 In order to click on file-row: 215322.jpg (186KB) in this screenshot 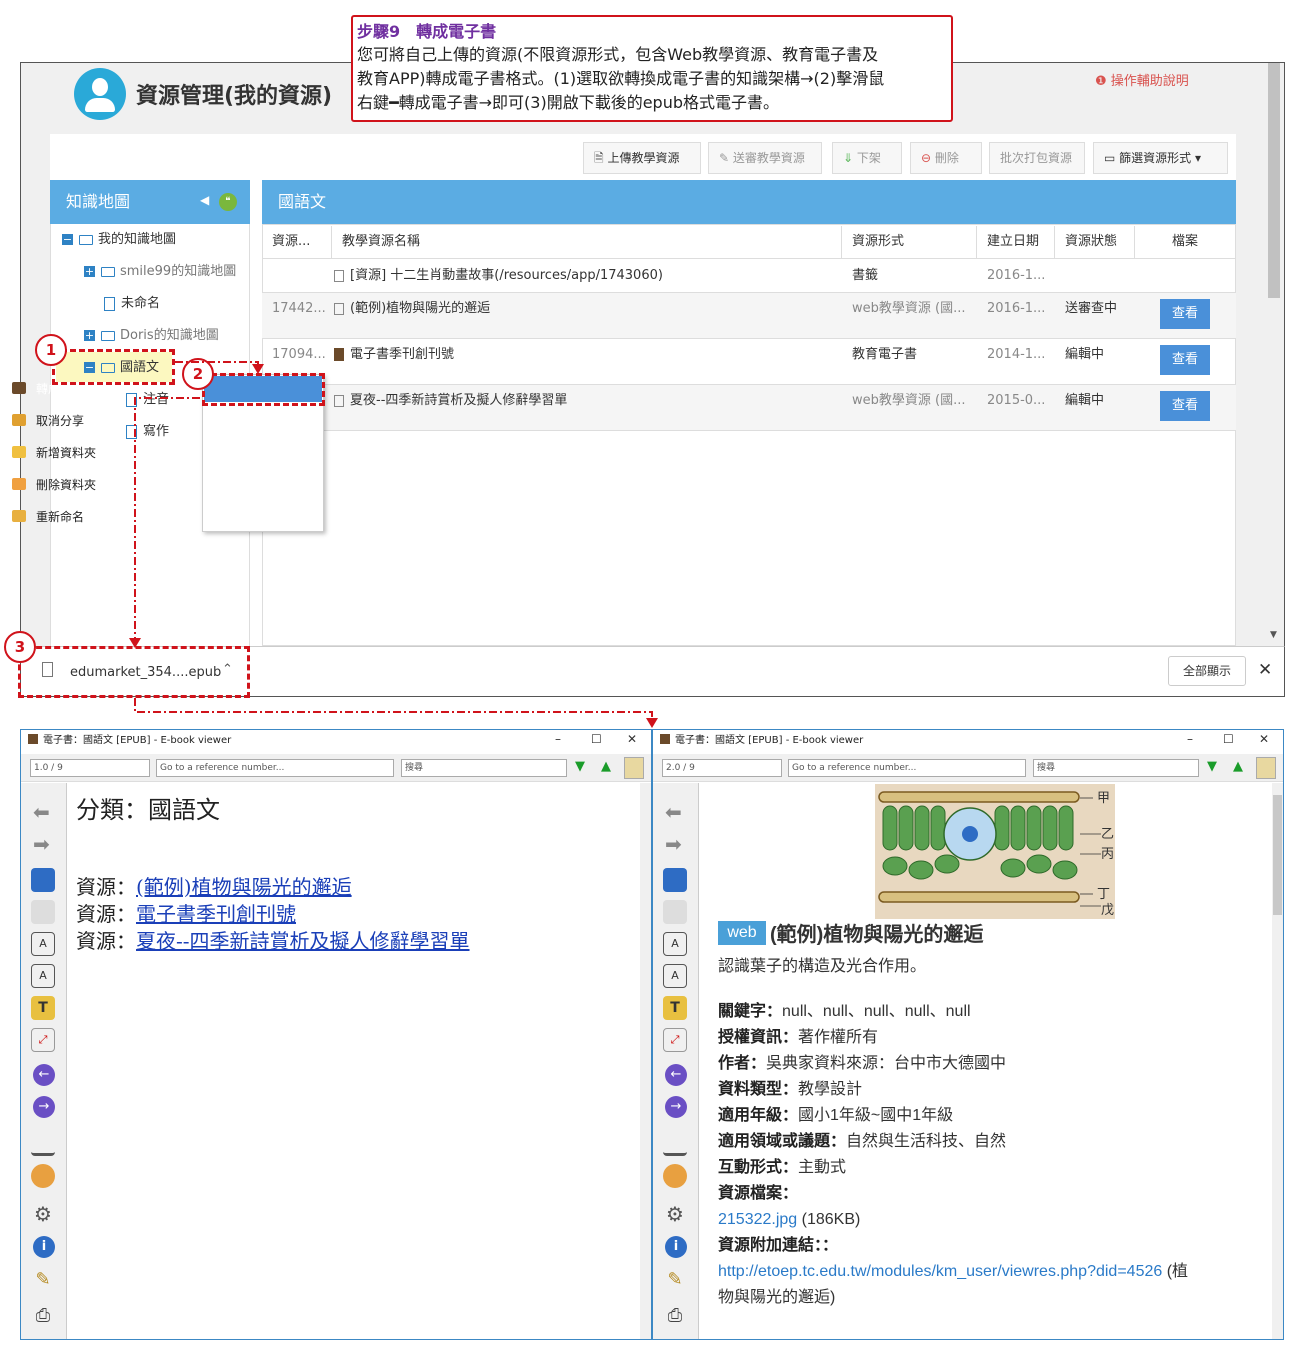, I will do `click(789, 1219)`.